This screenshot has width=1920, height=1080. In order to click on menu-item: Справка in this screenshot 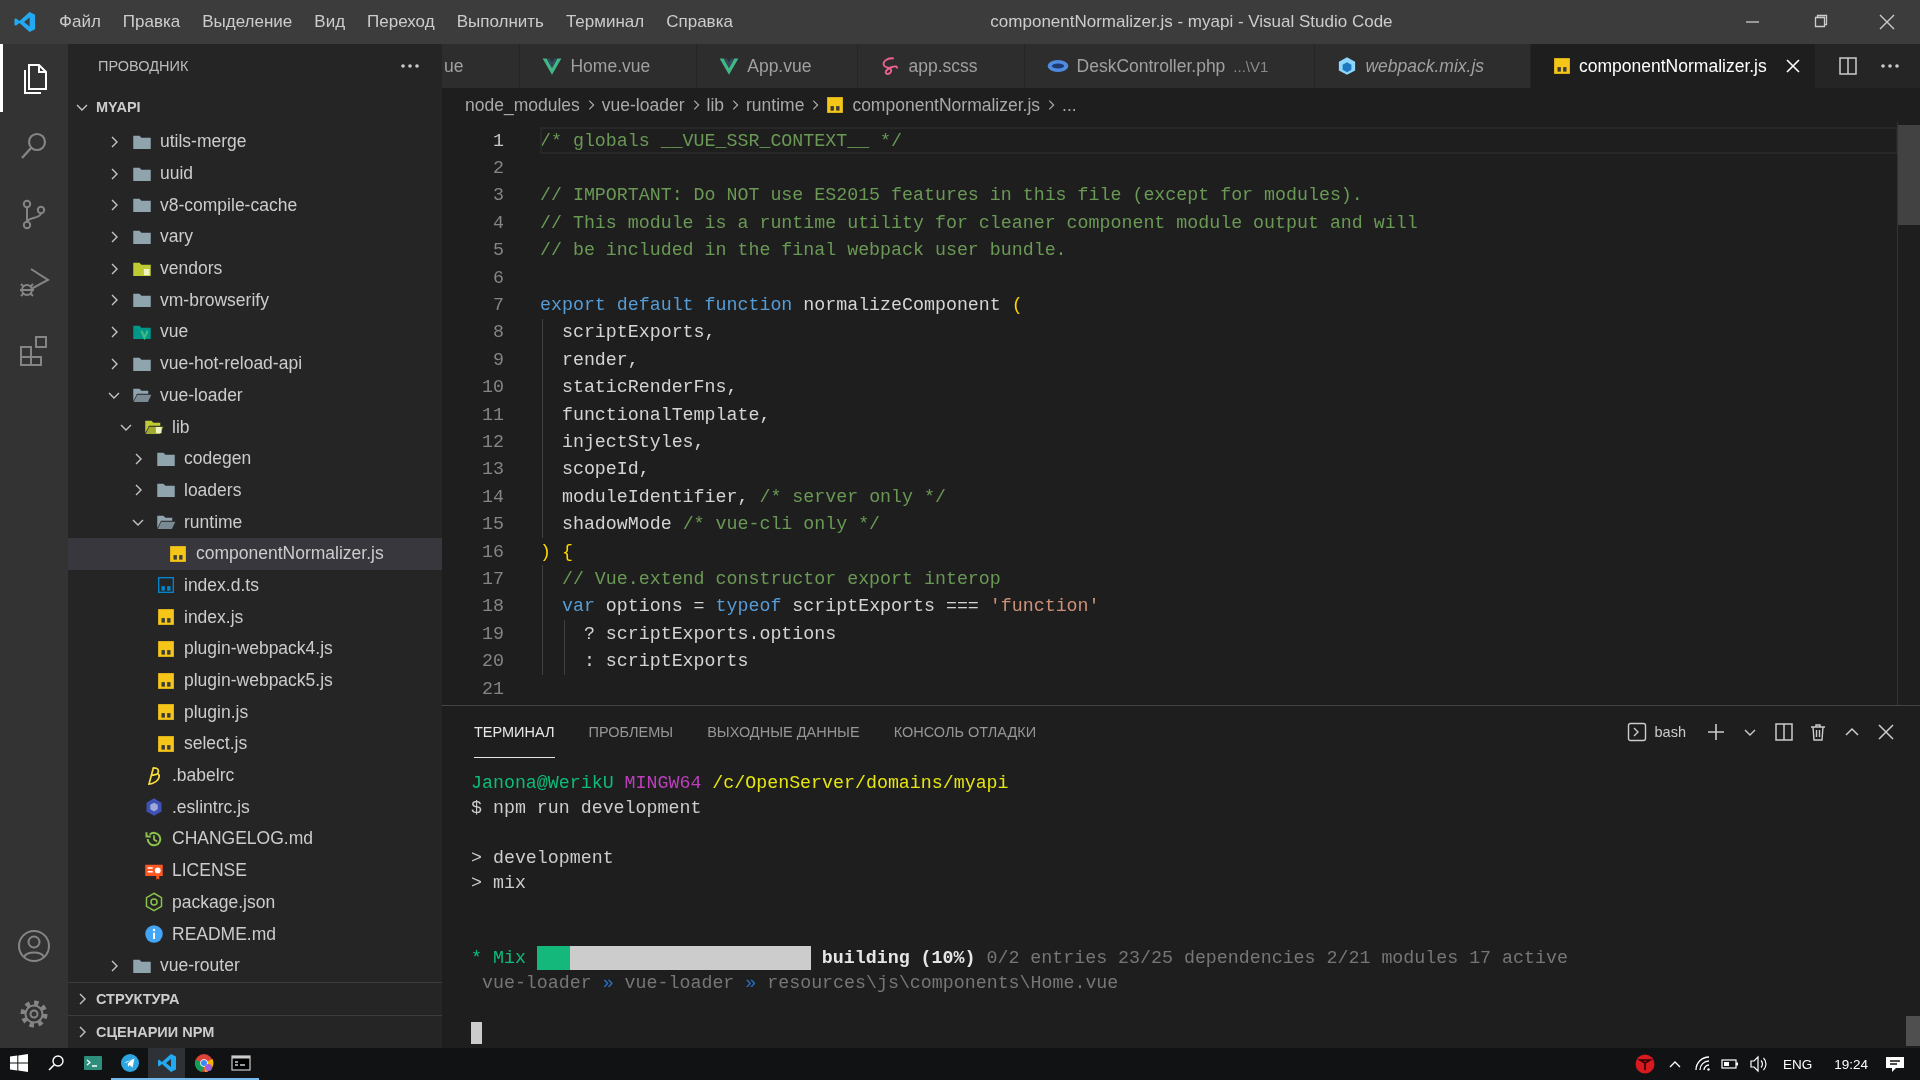, I will do `click(699, 22)`.